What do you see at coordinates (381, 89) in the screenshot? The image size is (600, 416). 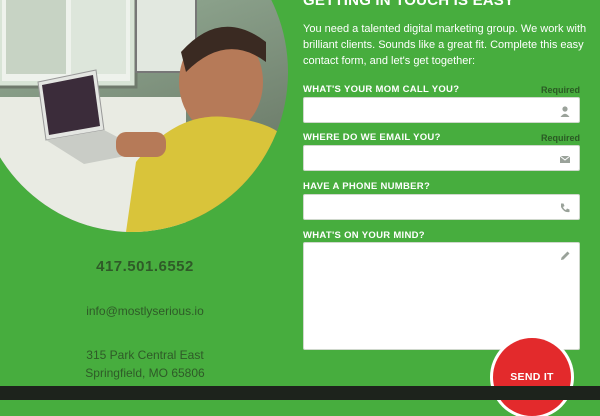 I see `name-label: WHAT'S YOUR MOM CALL YOU?` at bounding box center [381, 89].